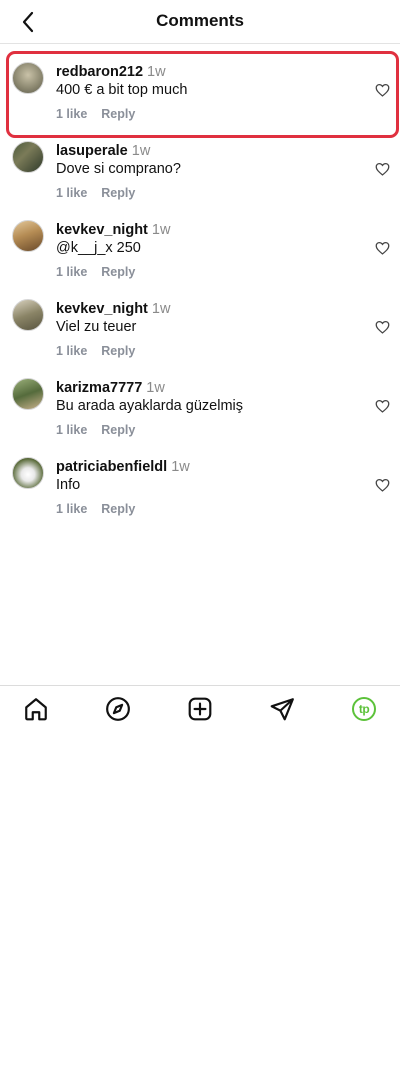 The height and width of the screenshot is (1080, 400). I want to click on home-icon, so click(36, 709).